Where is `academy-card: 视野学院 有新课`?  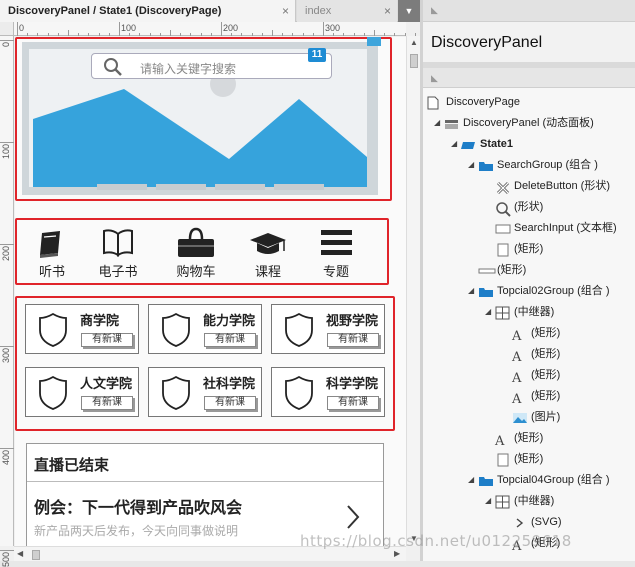
academy-card: 视野学院 有新课 is located at coordinates (328, 329).